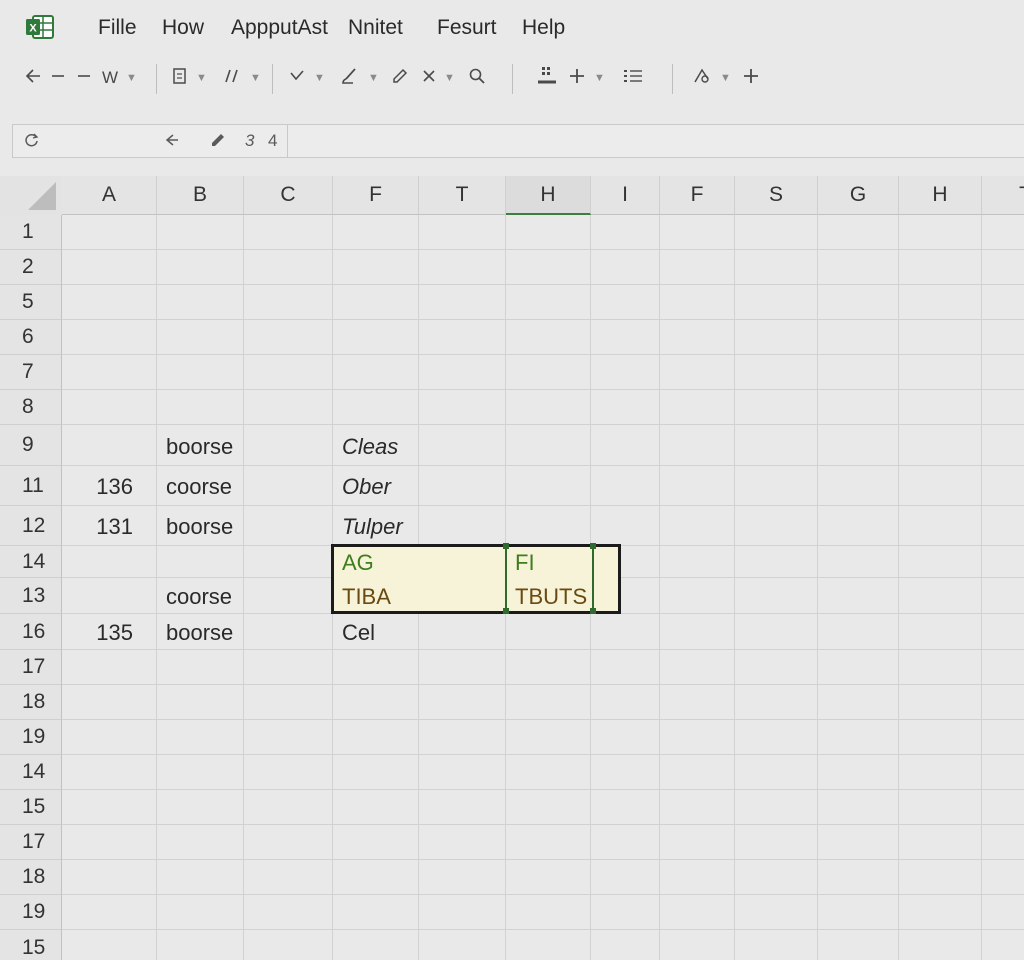  Describe the element at coordinates (117, 28) in the screenshot. I see `menu-file: Fille` at that location.